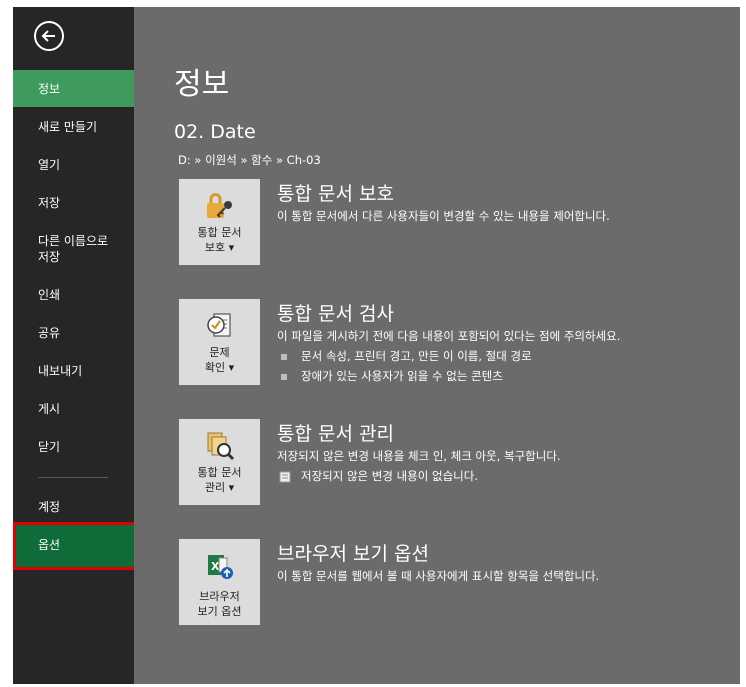 The width and height of the screenshot is (746, 687). Describe the element at coordinates (443, 216) in the screenshot. I see `protect-description: 이 통합 문서에서 다른 사용자들이 변경할 수 있는 내용을 제어합니다.` at that location.